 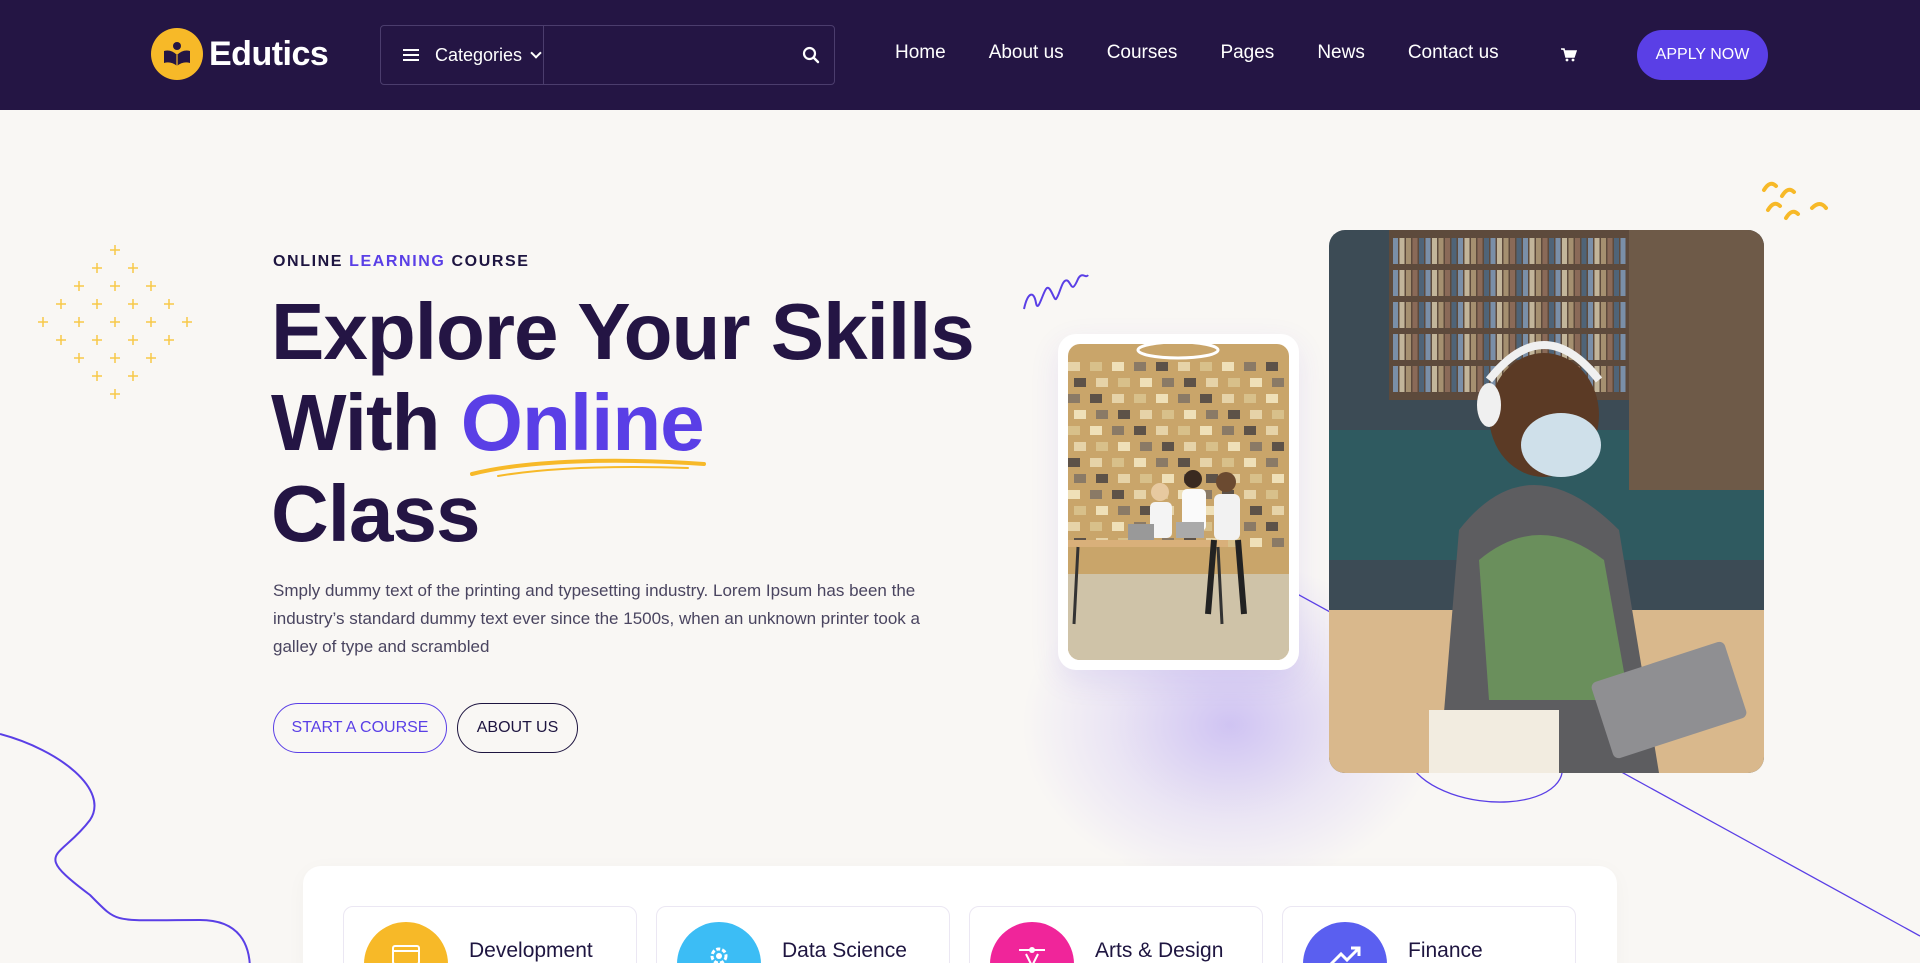 I want to click on headline-line-1: Explore Your Skills, so click(x=623, y=331).